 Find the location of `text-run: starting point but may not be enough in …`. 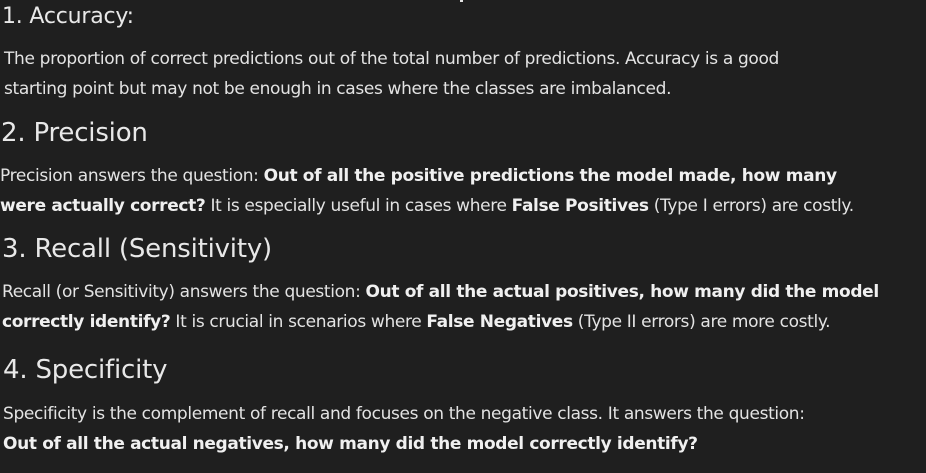

text-run: starting point but may not be enough in … is located at coordinates (338, 89).